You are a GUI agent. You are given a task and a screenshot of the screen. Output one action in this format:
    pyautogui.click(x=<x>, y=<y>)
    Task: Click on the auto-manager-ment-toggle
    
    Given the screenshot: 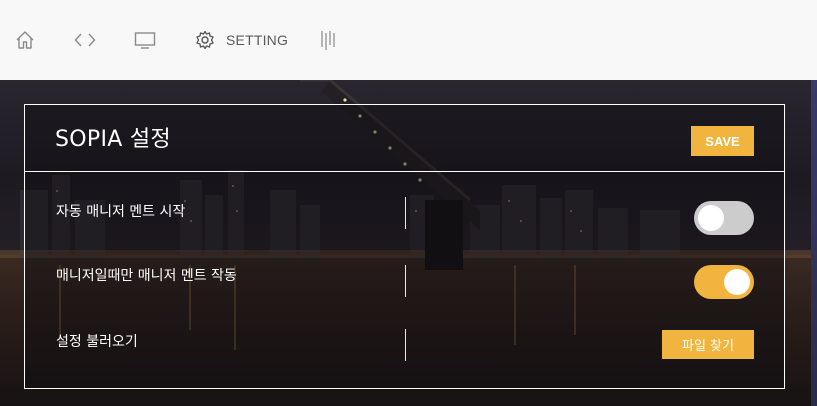 What is the action you would take?
    pyautogui.click(x=724, y=218)
    